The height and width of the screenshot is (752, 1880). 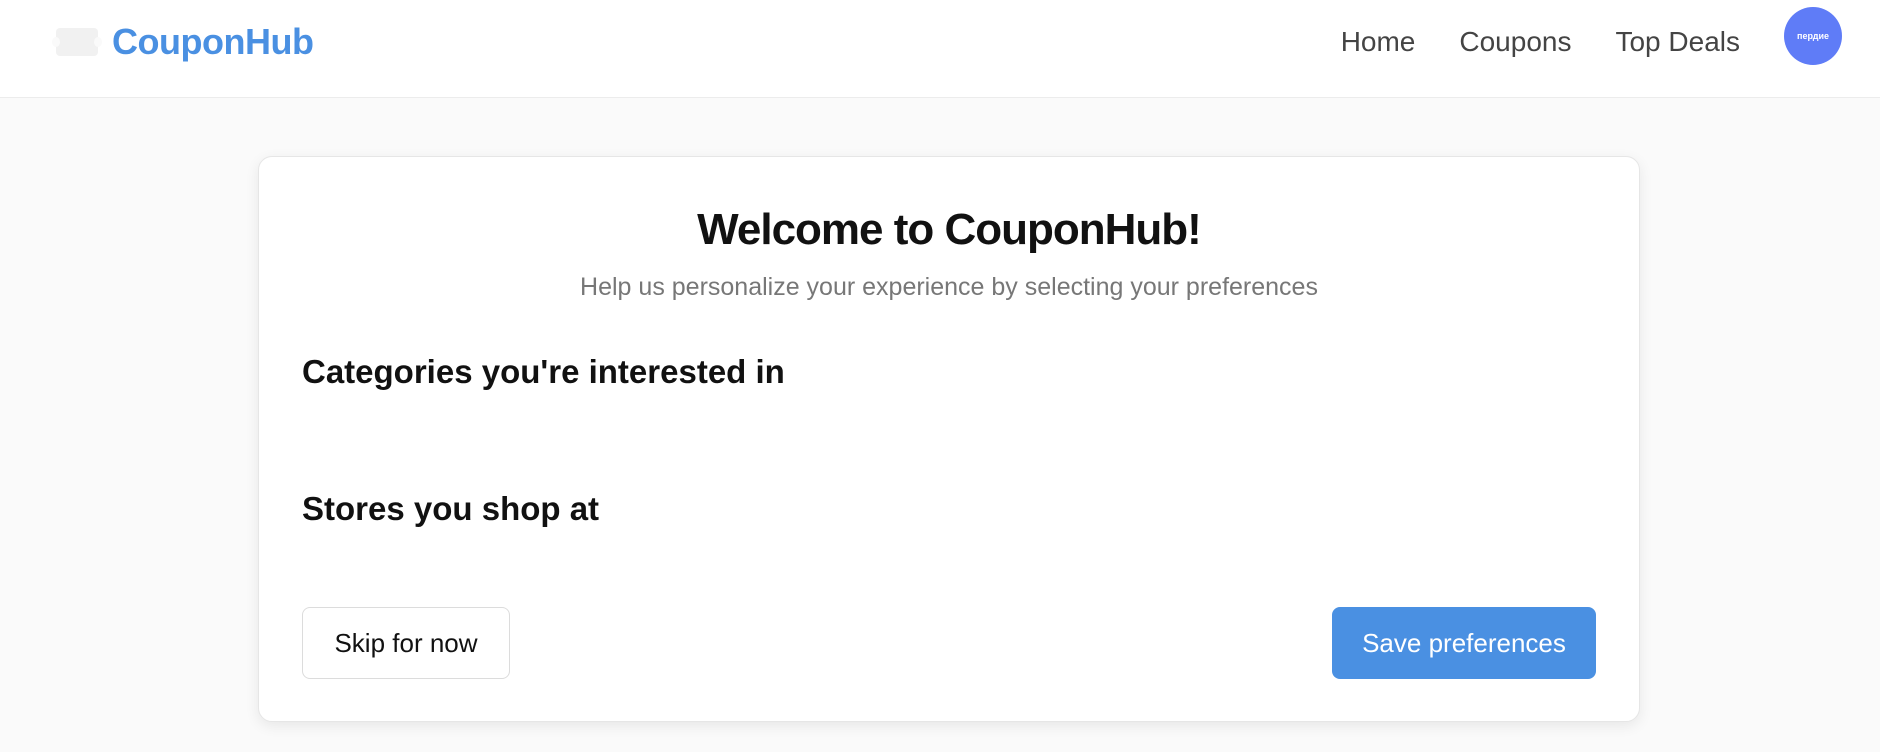 What do you see at coordinates (1610, 42) in the screenshot?
I see `main-nav: Home Coupons Top Deals пердие` at bounding box center [1610, 42].